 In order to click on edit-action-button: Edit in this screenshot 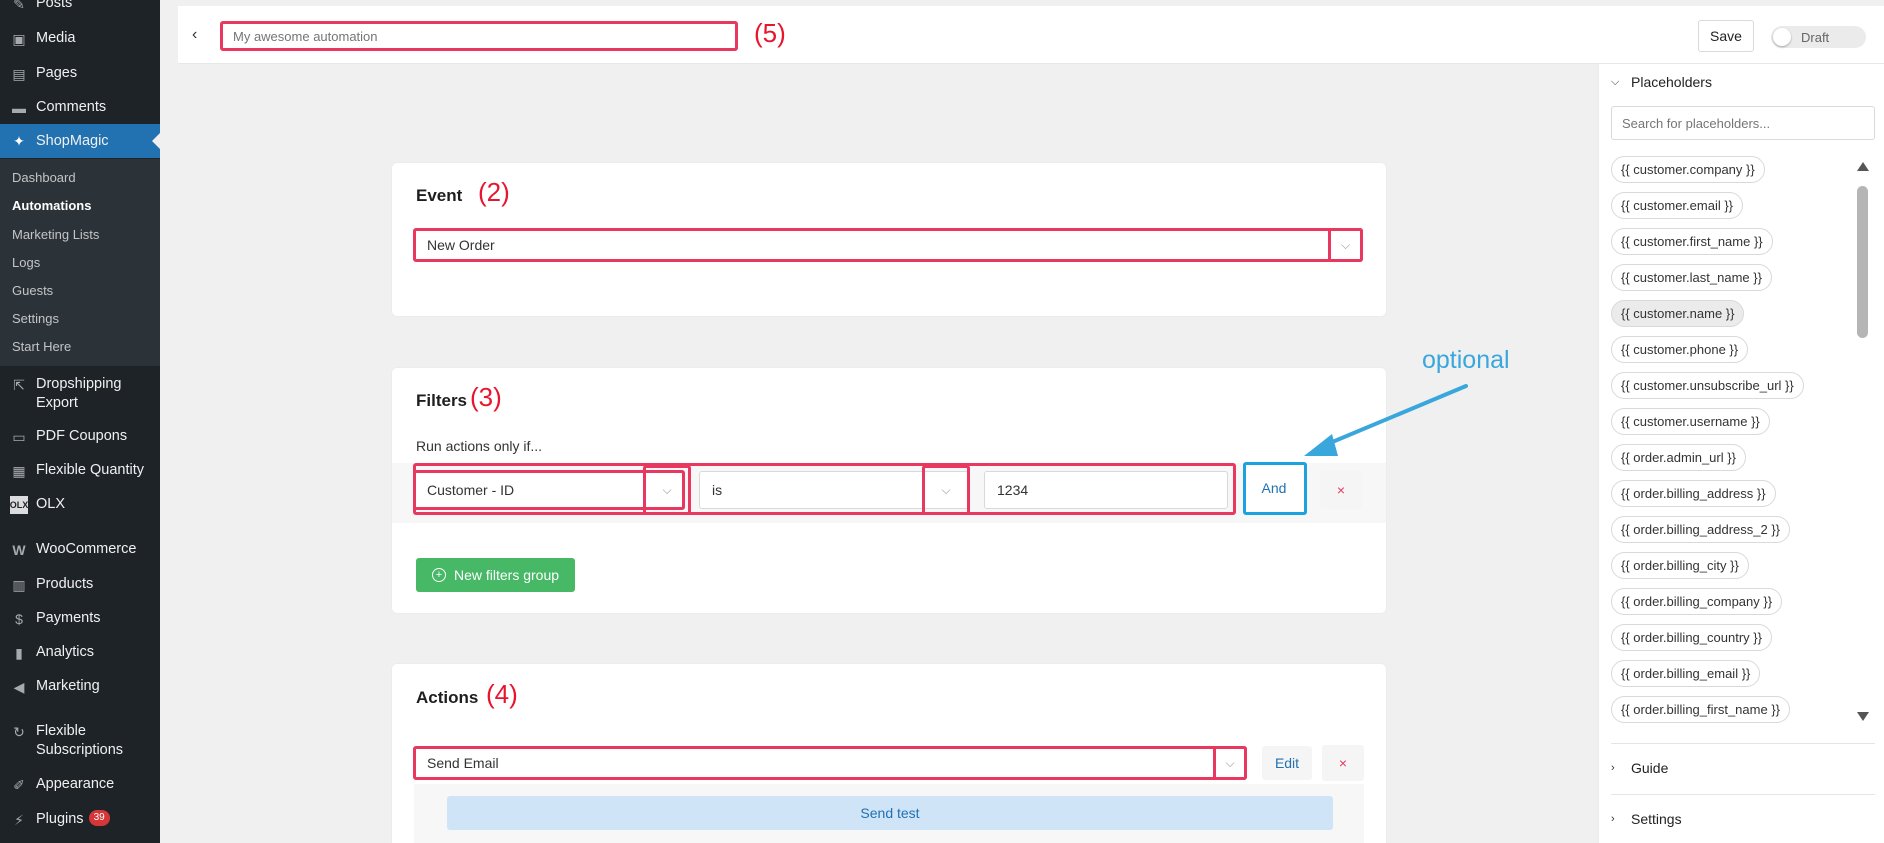, I will do `click(1287, 763)`.